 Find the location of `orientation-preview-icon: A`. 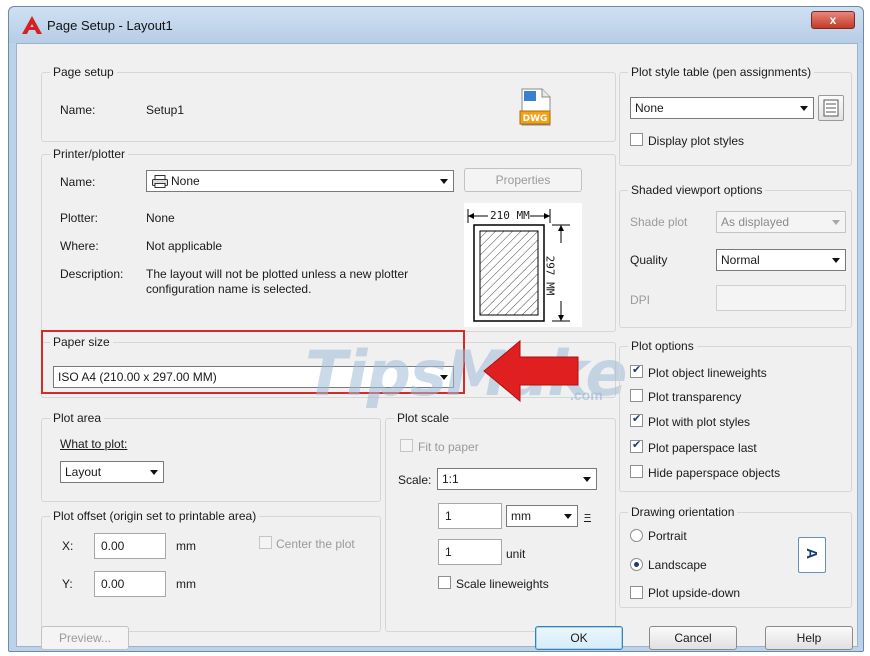

orientation-preview-icon: A is located at coordinates (812, 555).